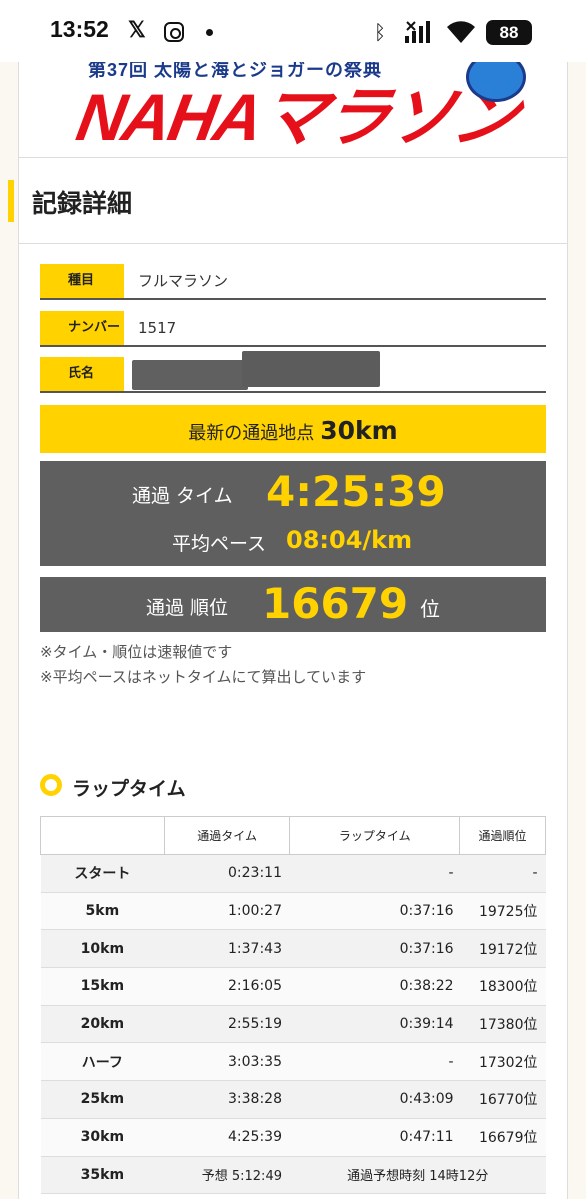 The width and height of the screenshot is (586, 1199). What do you see at coordinates (417, 1175) in the screenshot?
I see `predicted-eta-cell: 通過予想時刻 14時12分` at bounding box center [417, 1175].